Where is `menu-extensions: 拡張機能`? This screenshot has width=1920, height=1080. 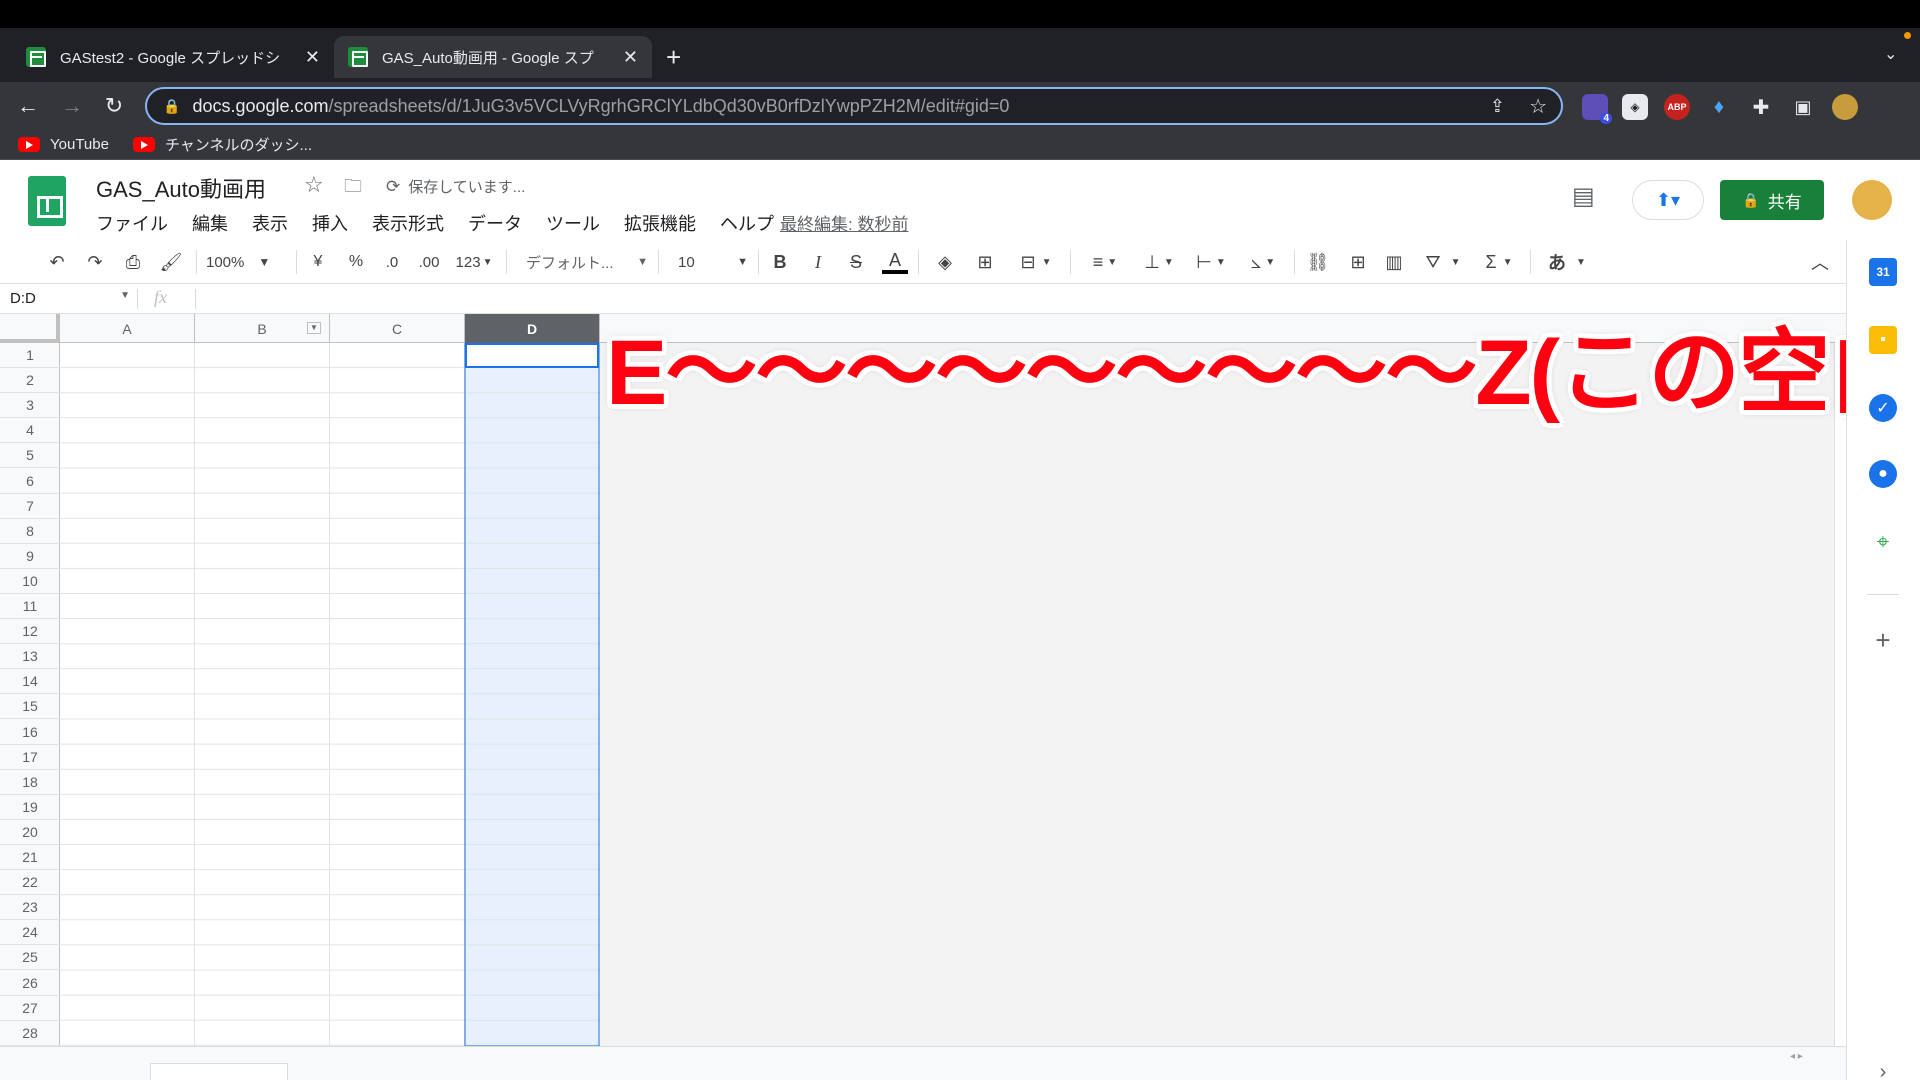 menu-extensions: 拡張機能 is located at coordinates (660, 223).